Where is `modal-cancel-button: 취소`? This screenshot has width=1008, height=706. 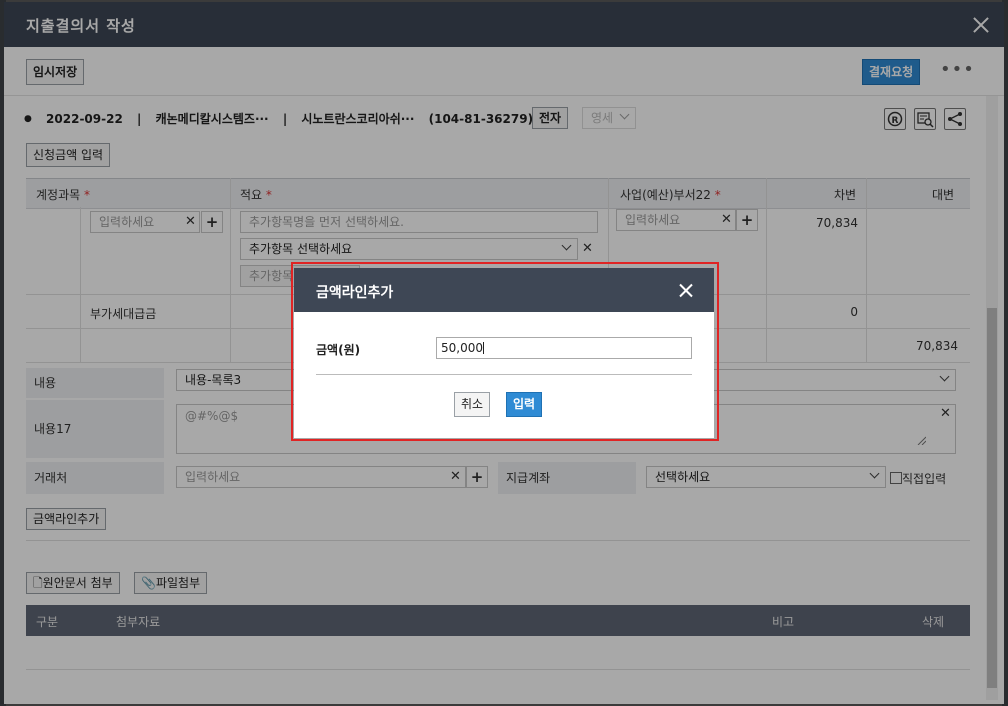
modal-cancel-button: 취소 is located at coordinates (472, 404).